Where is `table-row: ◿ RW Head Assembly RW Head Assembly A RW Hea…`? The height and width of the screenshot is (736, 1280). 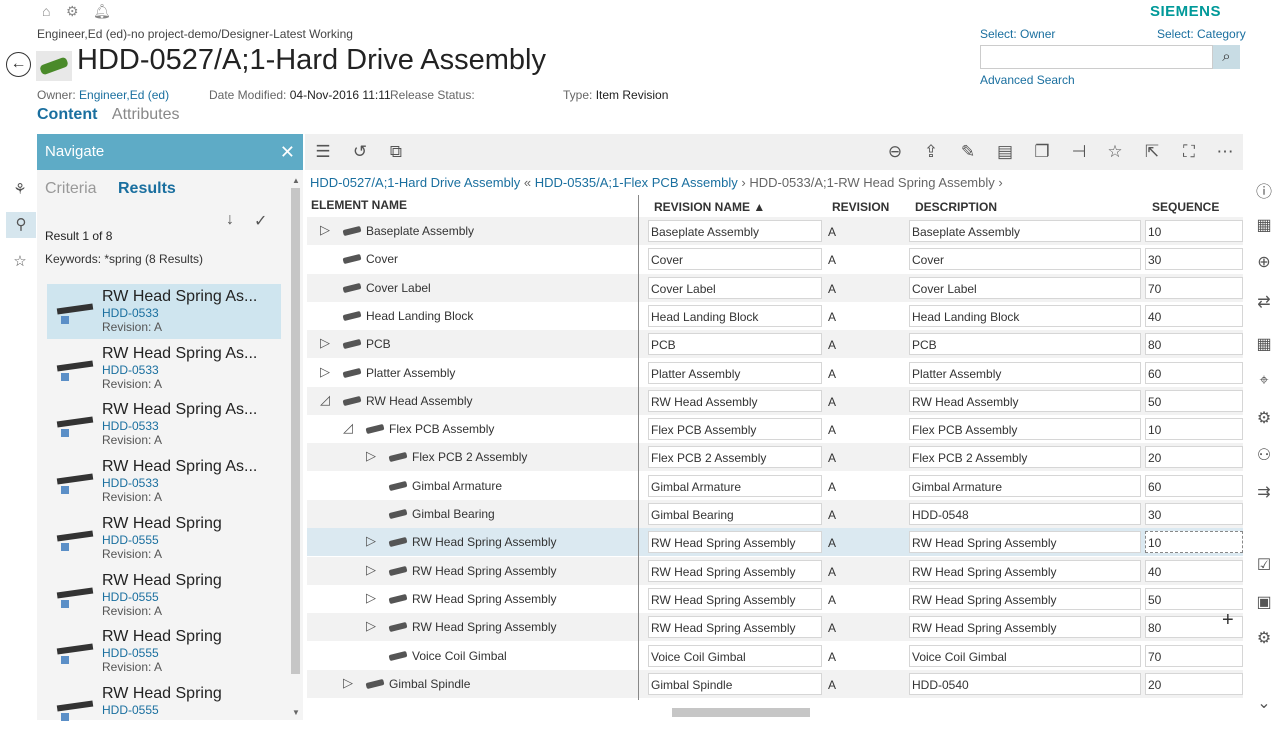
table-row: ◿ RW Head Assembly RW Head Assembly A RW Hea… is located at coordinates (775, 400).